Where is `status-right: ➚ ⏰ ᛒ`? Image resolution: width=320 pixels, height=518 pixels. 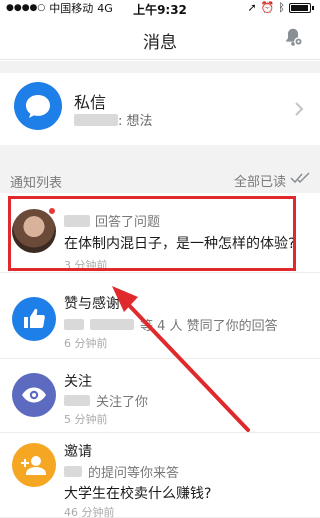
status-right: ➚ ⏰ ᛒ is located at coordinates (280, 7).